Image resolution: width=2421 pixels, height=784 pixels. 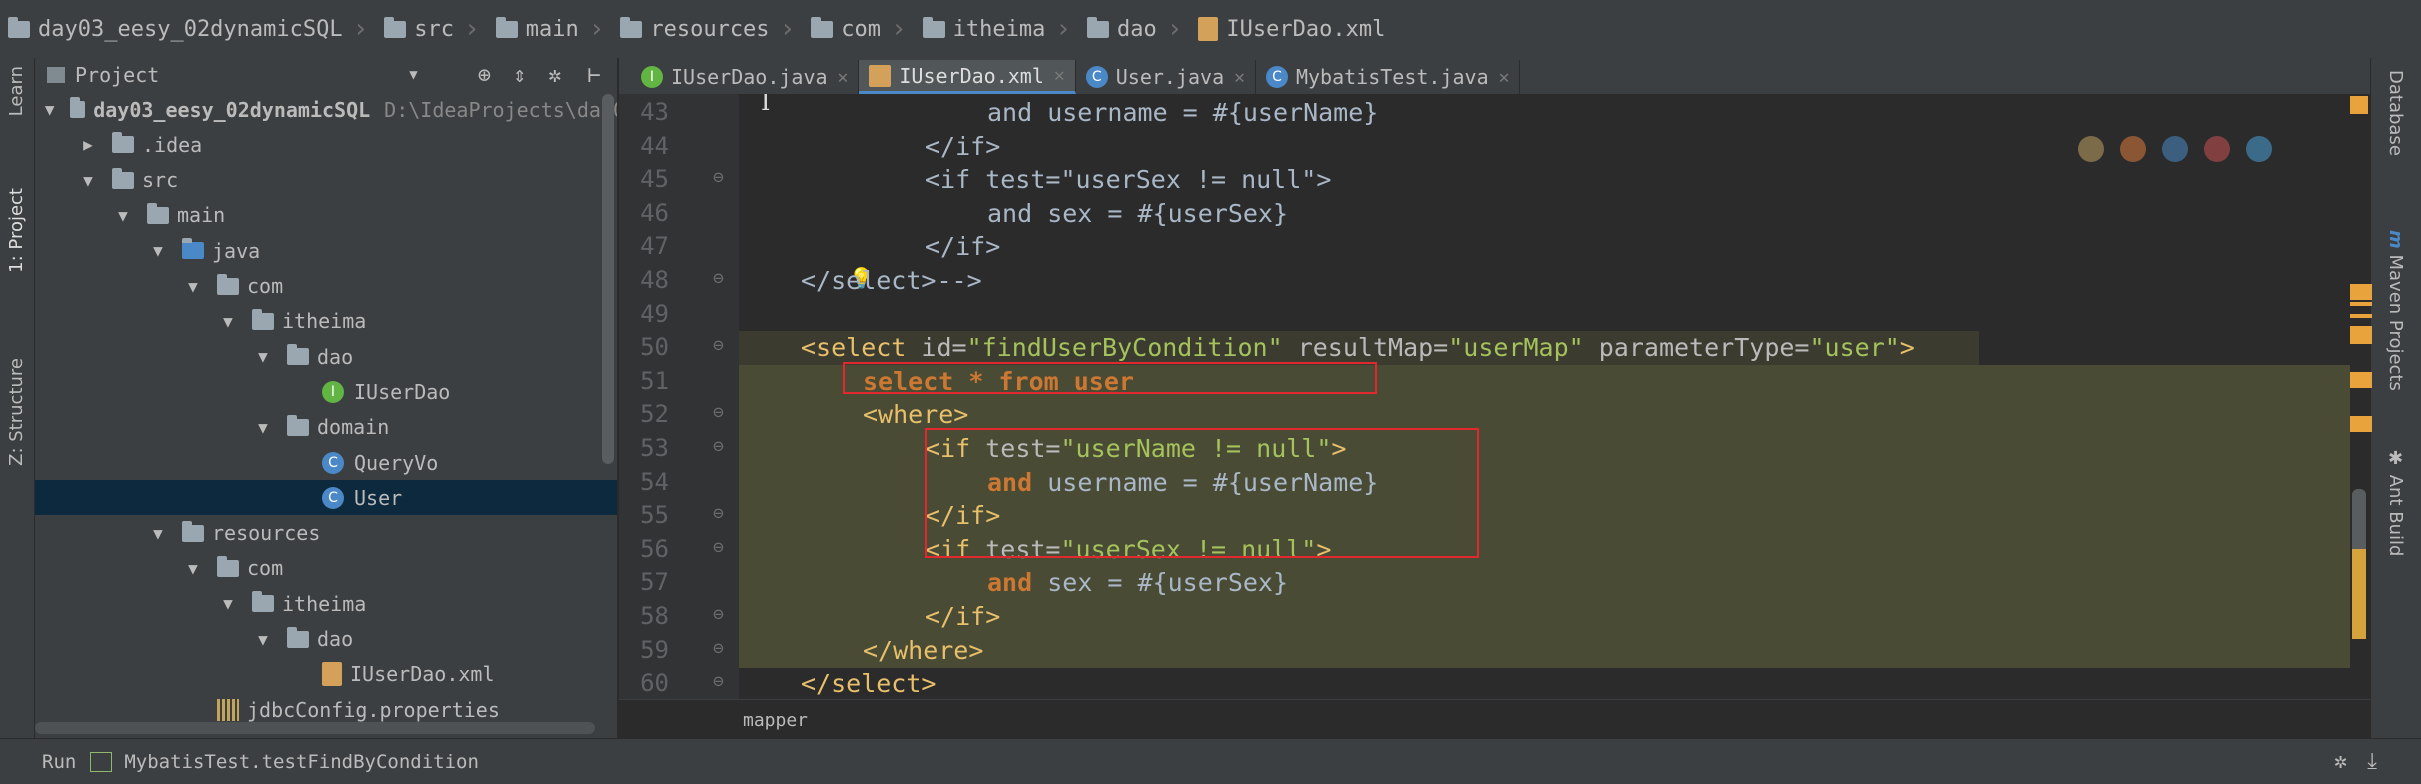 What do you see at coordinates (2175, 149) in the screenshot?
I see `safari-icon` at bounding box center [2175, 149].